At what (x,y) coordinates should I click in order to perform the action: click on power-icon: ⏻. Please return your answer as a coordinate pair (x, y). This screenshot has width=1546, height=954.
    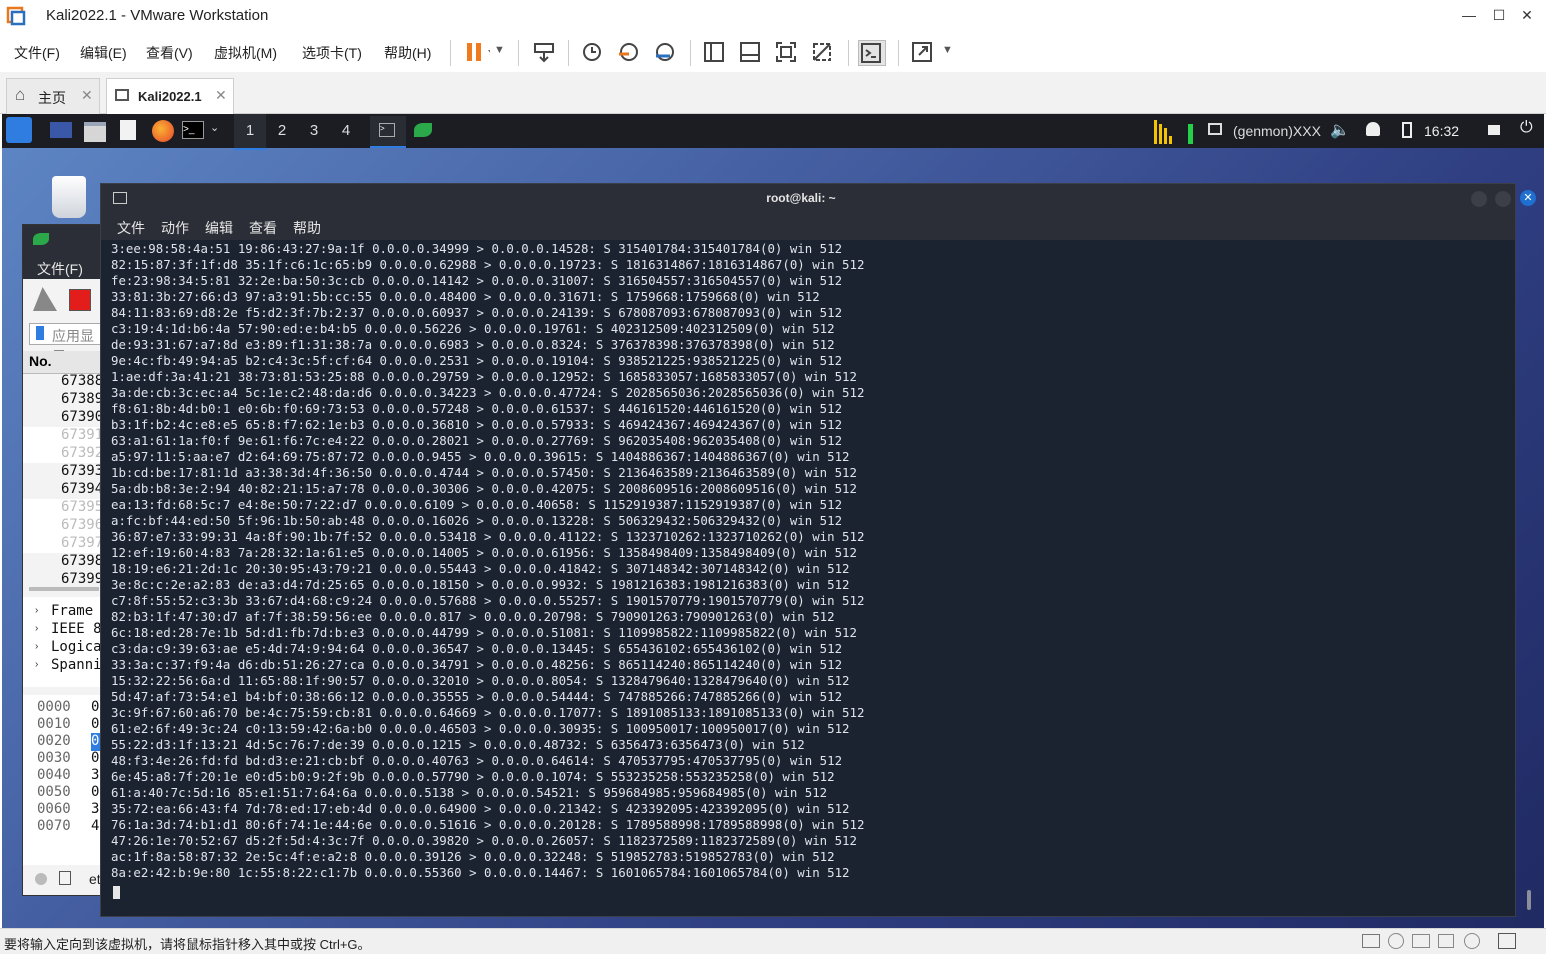
    Looking at the image, I should click on (1526, 128).